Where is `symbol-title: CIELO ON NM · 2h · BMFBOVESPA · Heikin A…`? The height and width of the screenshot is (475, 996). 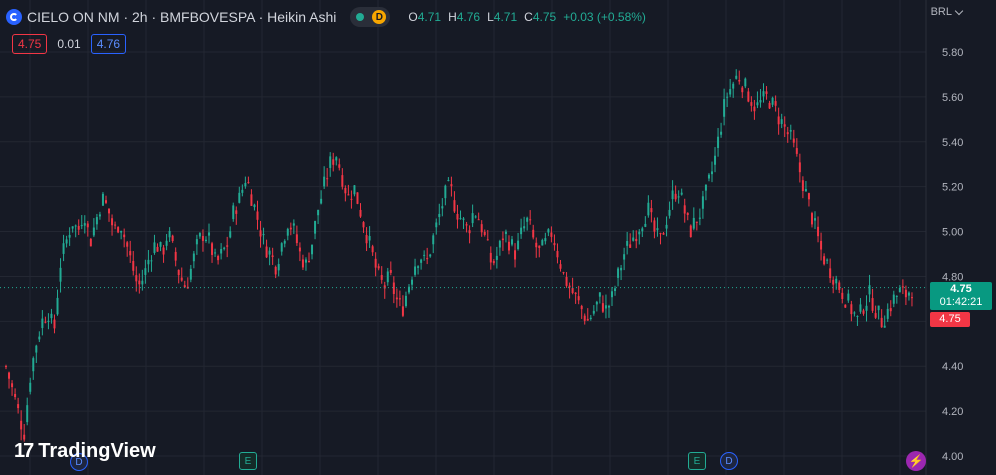
symbol-title: CIELO ON NM · 2h · BMFBOVESPA · Heikin A… is located at coordinates (181, 17).